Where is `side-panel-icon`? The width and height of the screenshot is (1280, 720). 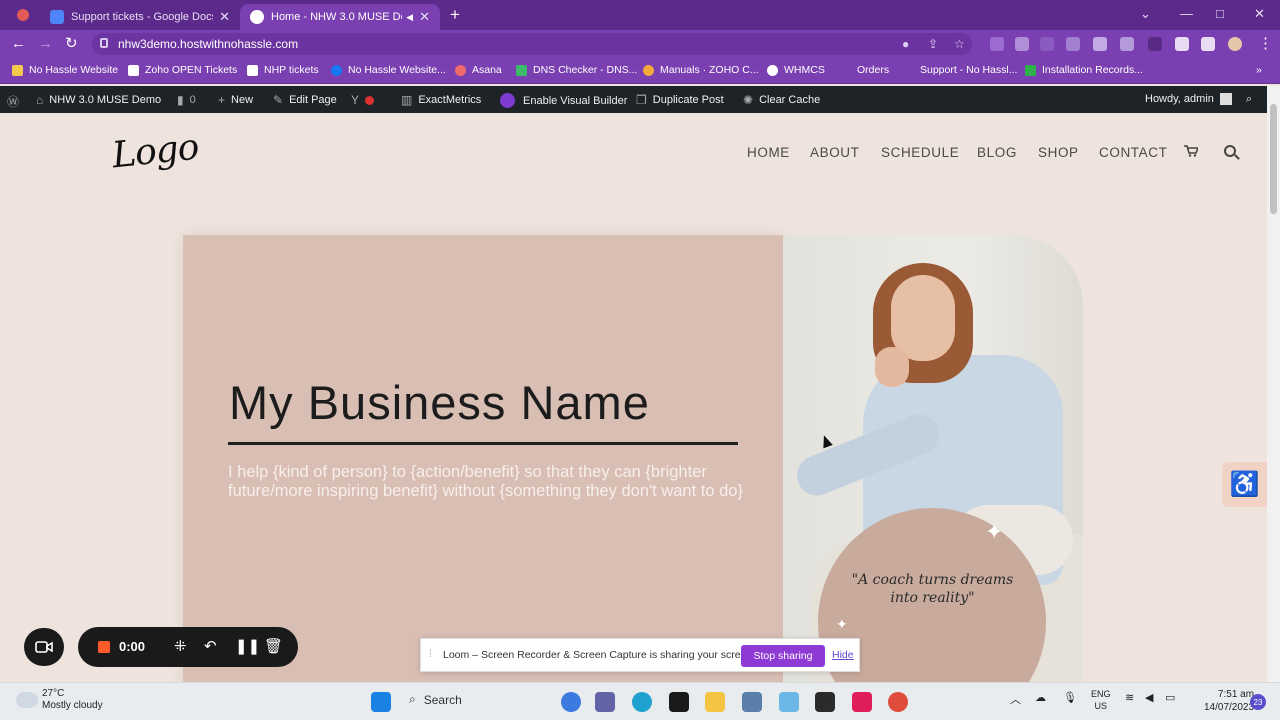
side-panel-icon is located at coordinates (1208, 44).